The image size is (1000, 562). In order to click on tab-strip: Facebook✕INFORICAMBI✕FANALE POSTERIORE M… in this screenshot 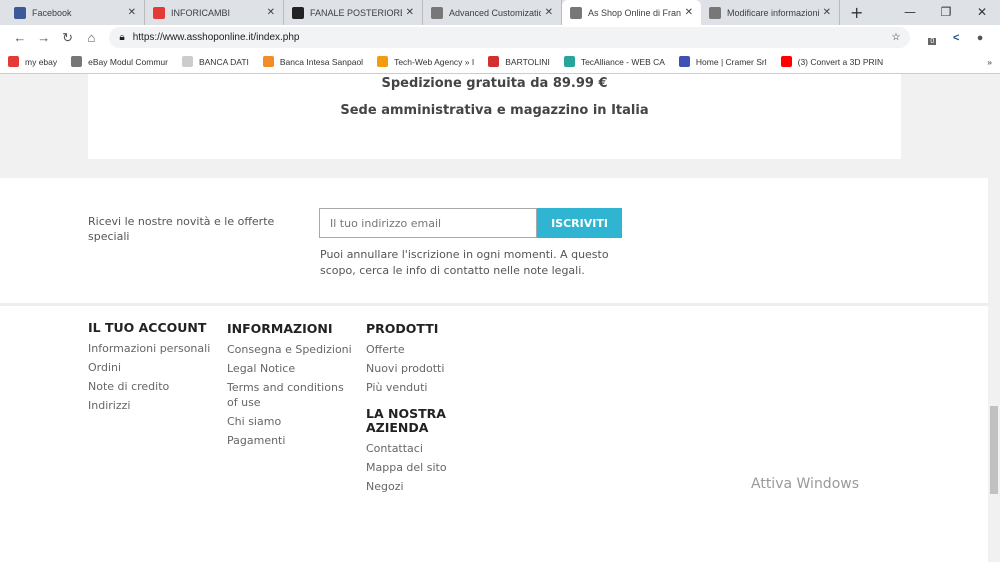, I will do `click(500, 12)`.